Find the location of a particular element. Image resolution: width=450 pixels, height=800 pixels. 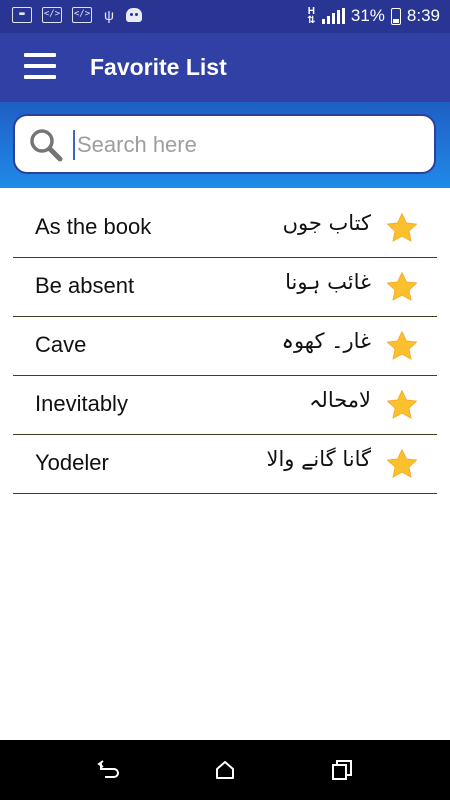

list-item: Be absent غائب ہونا is located at coordinates (225, 287).